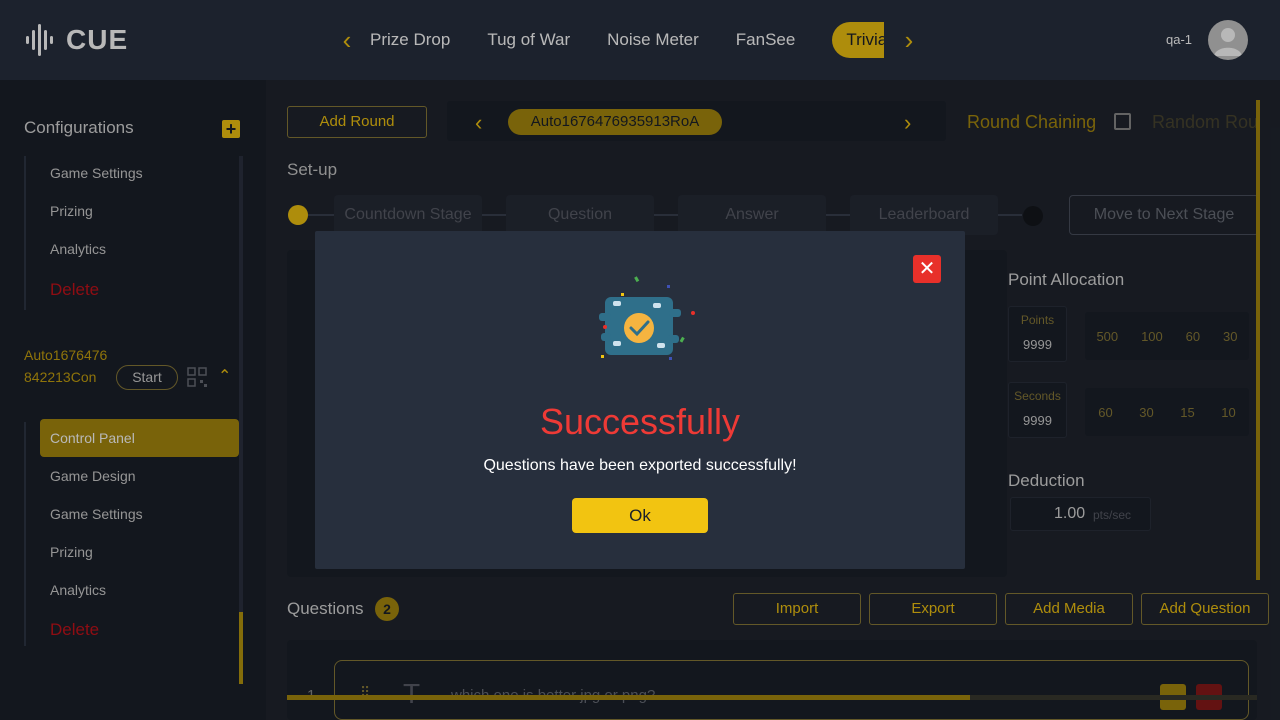  What do you see at coordinates (640, 515) in the screenshot?
I see `ok-button: Ok` at bounding box center [640, 515].